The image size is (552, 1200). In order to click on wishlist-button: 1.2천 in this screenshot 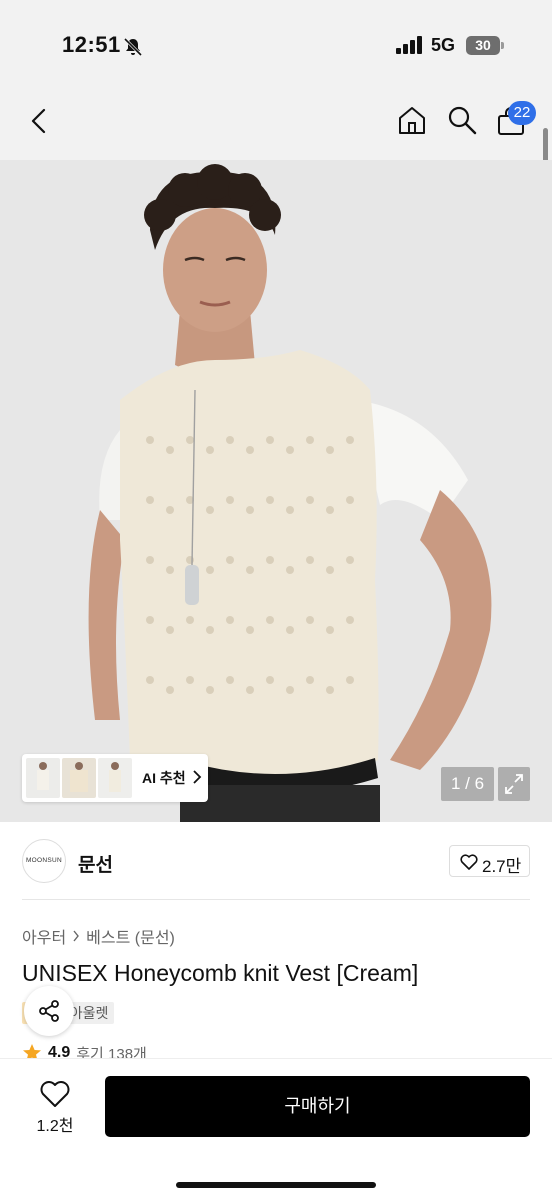, I will do `click(55, 1106)`.